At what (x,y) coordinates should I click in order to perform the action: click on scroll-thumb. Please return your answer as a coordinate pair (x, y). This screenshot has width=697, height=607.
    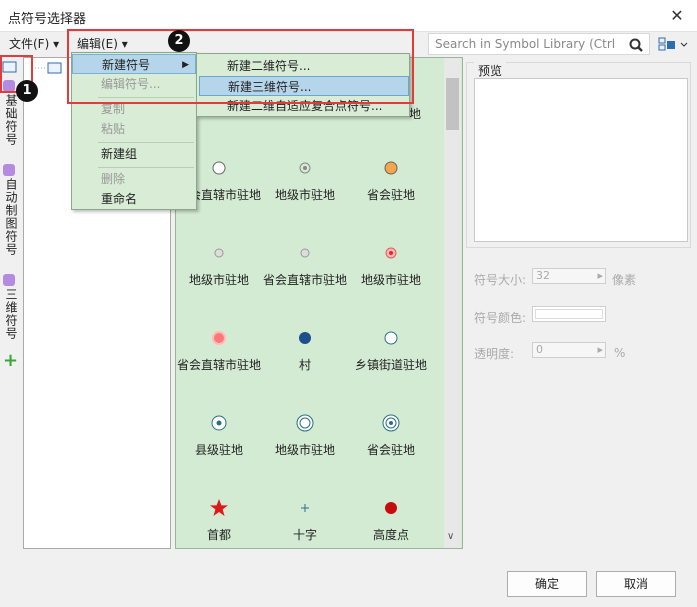
    Looking at the image, I should click on (452, 104).